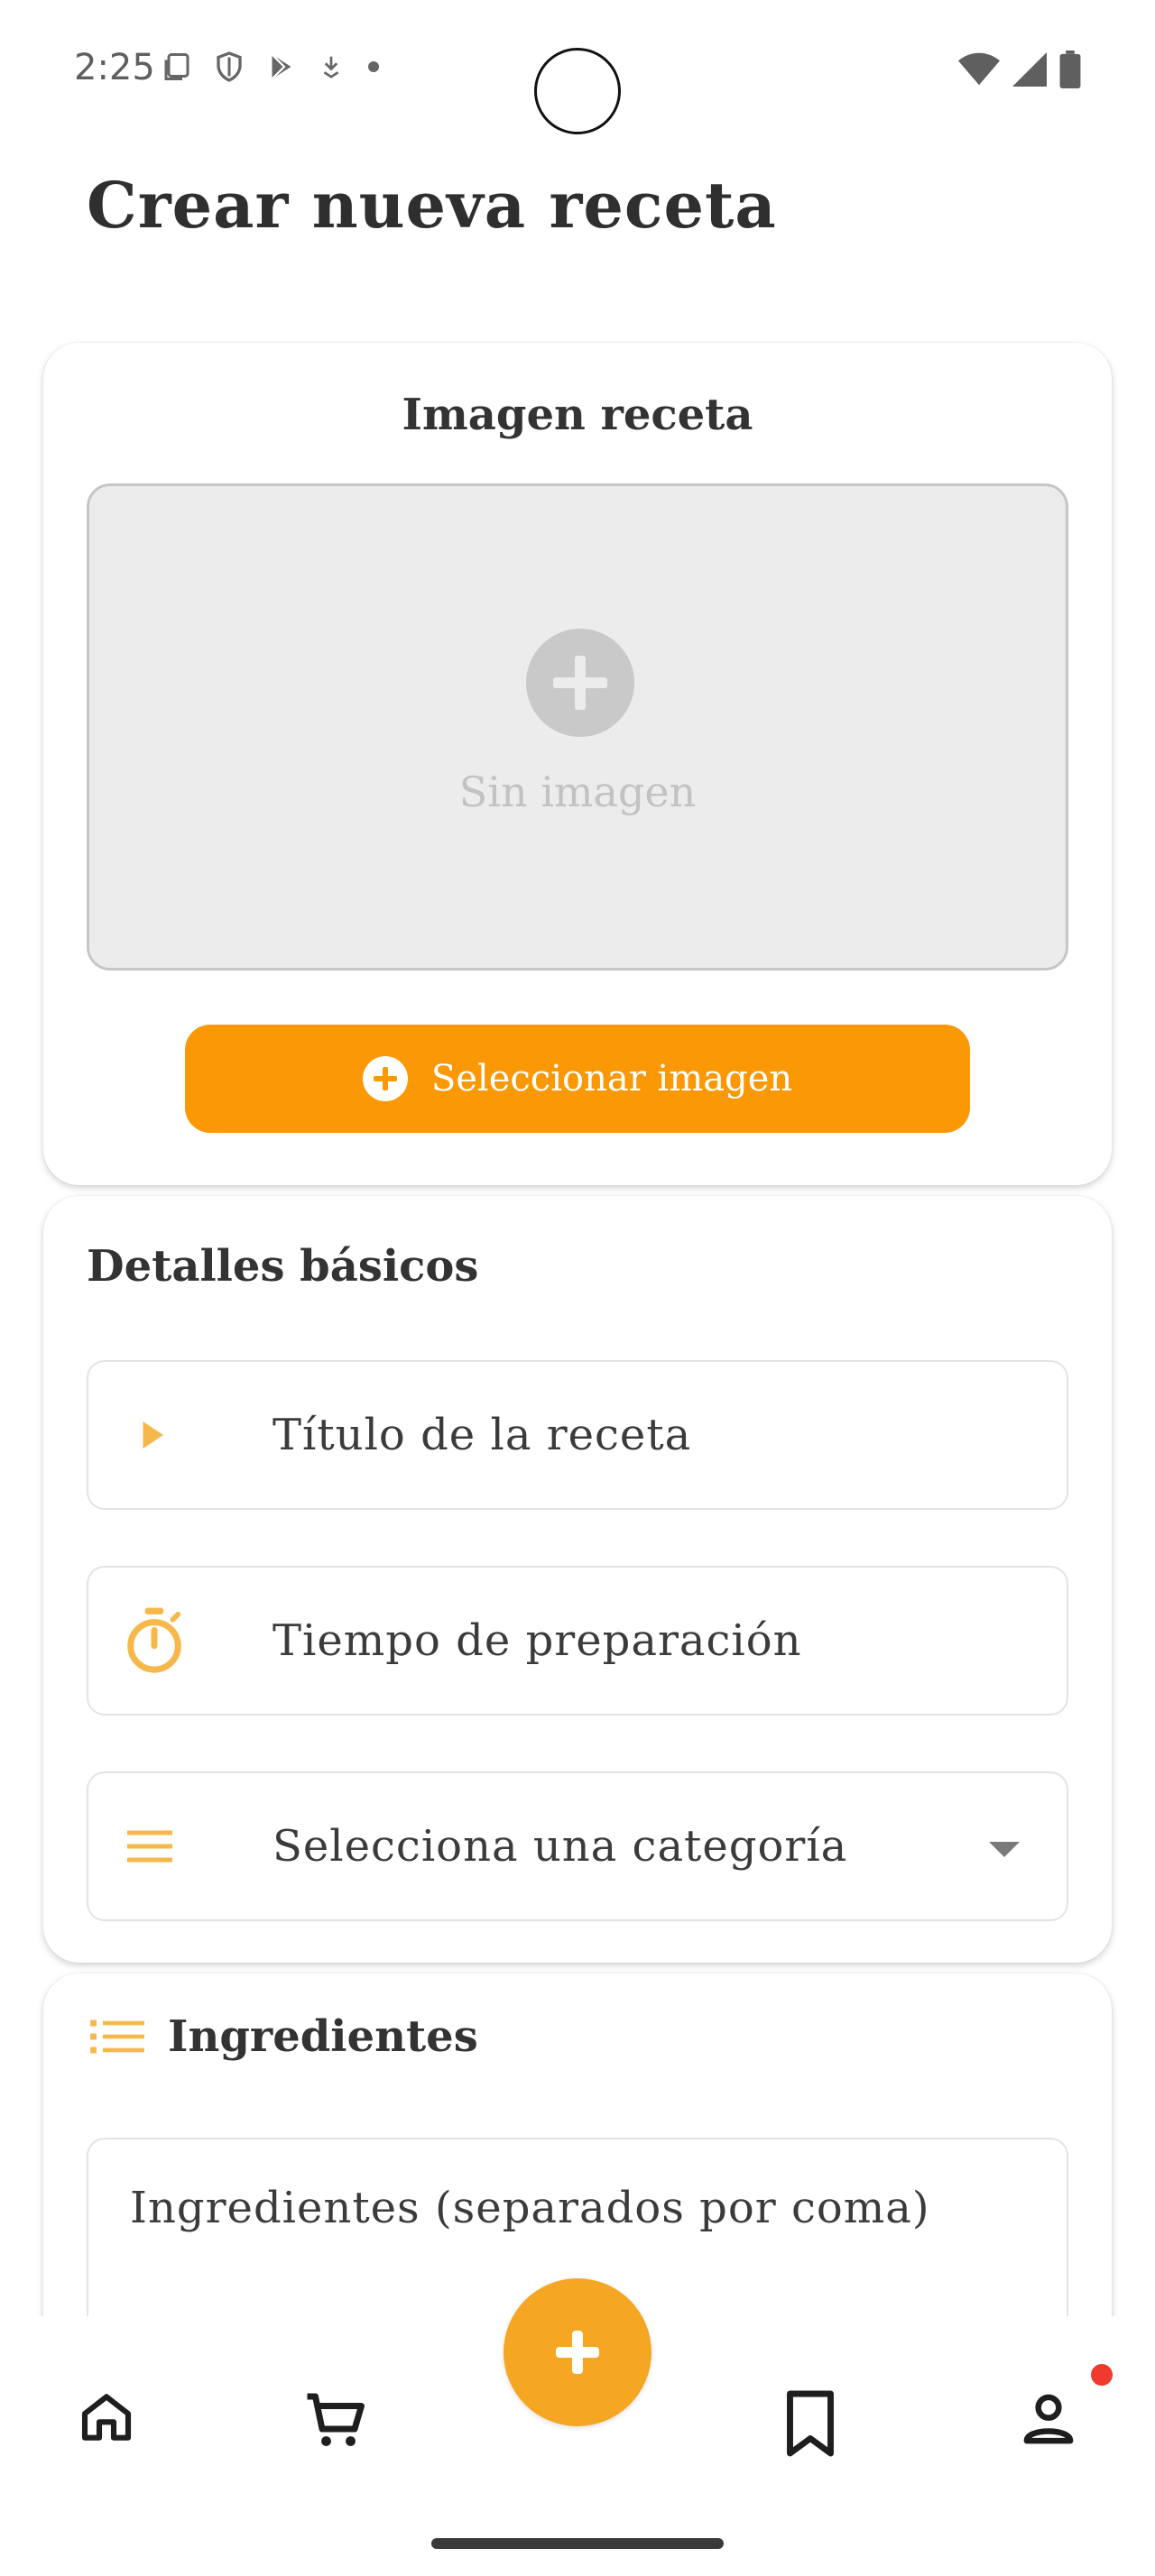  Describe the element at coordinates (229, 66) in the screenshot. I see `shield-icon` at that location.